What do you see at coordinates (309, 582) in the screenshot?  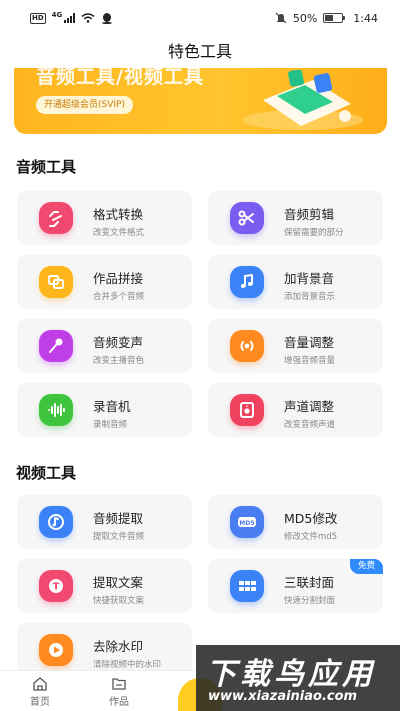 I see `tool-name: 三联封面` at bounding box center [309, 582].